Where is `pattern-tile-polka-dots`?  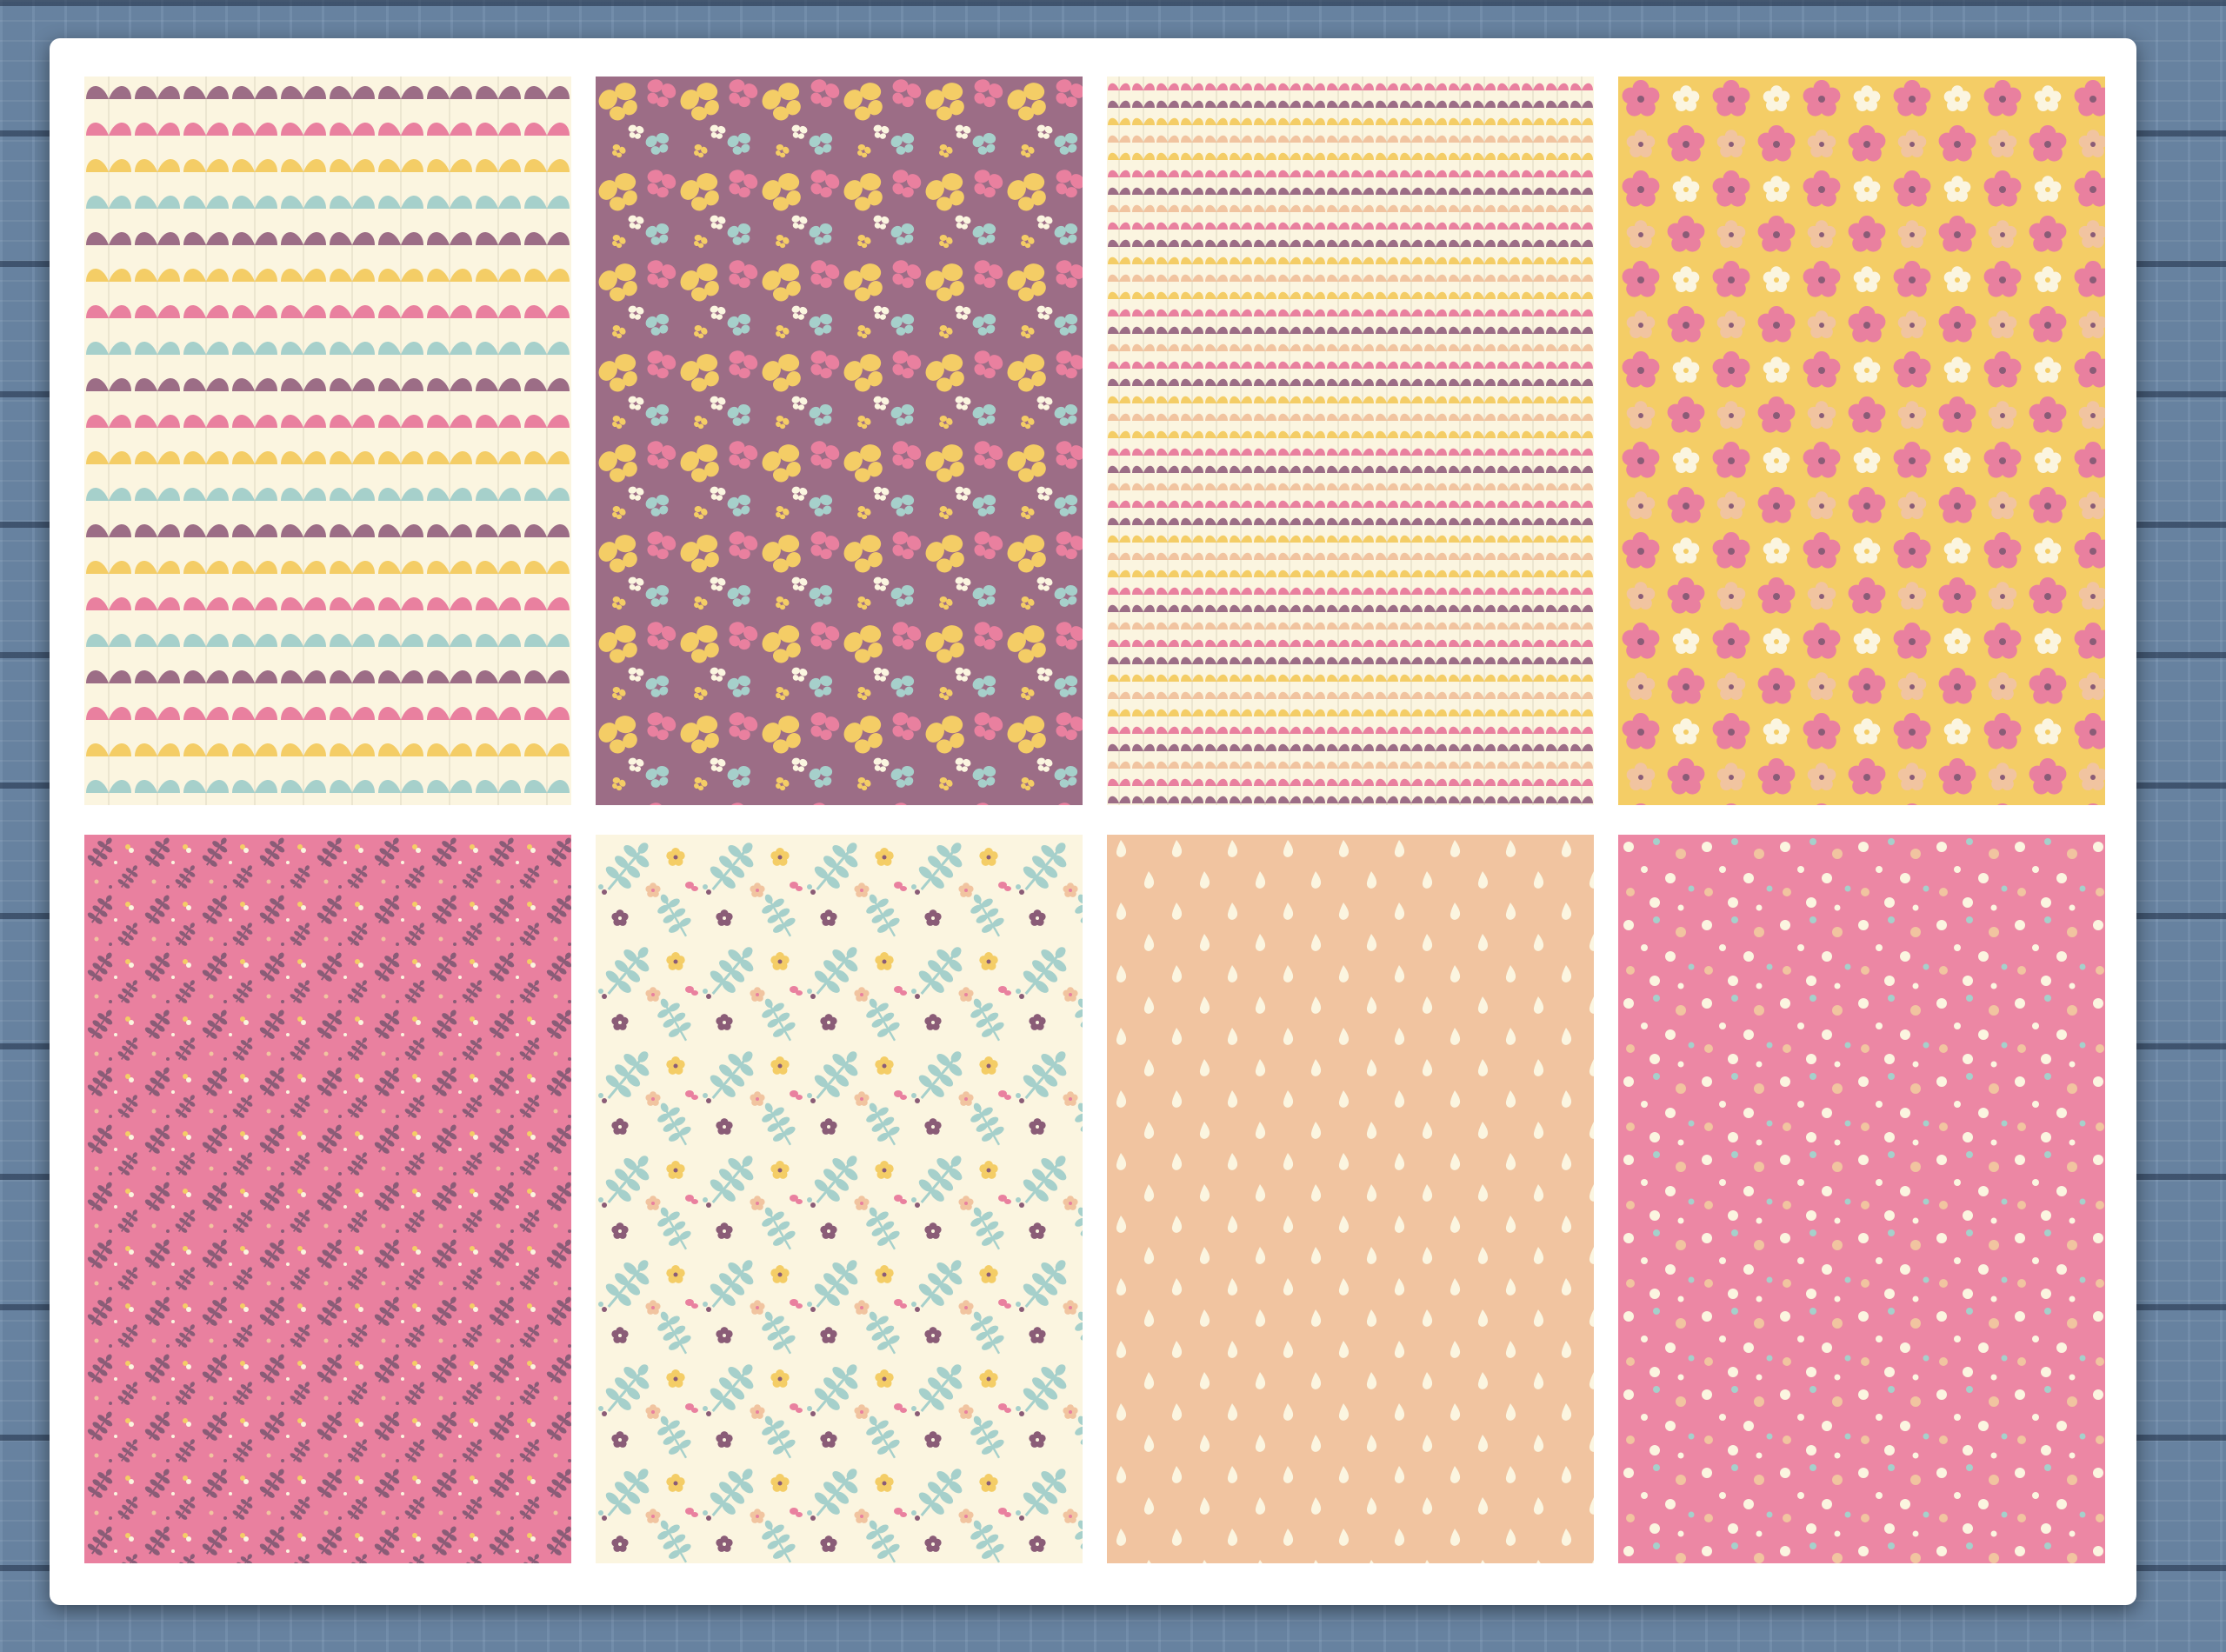 pattern-tile-polka-dots is located at coordinates (1862, 1199).